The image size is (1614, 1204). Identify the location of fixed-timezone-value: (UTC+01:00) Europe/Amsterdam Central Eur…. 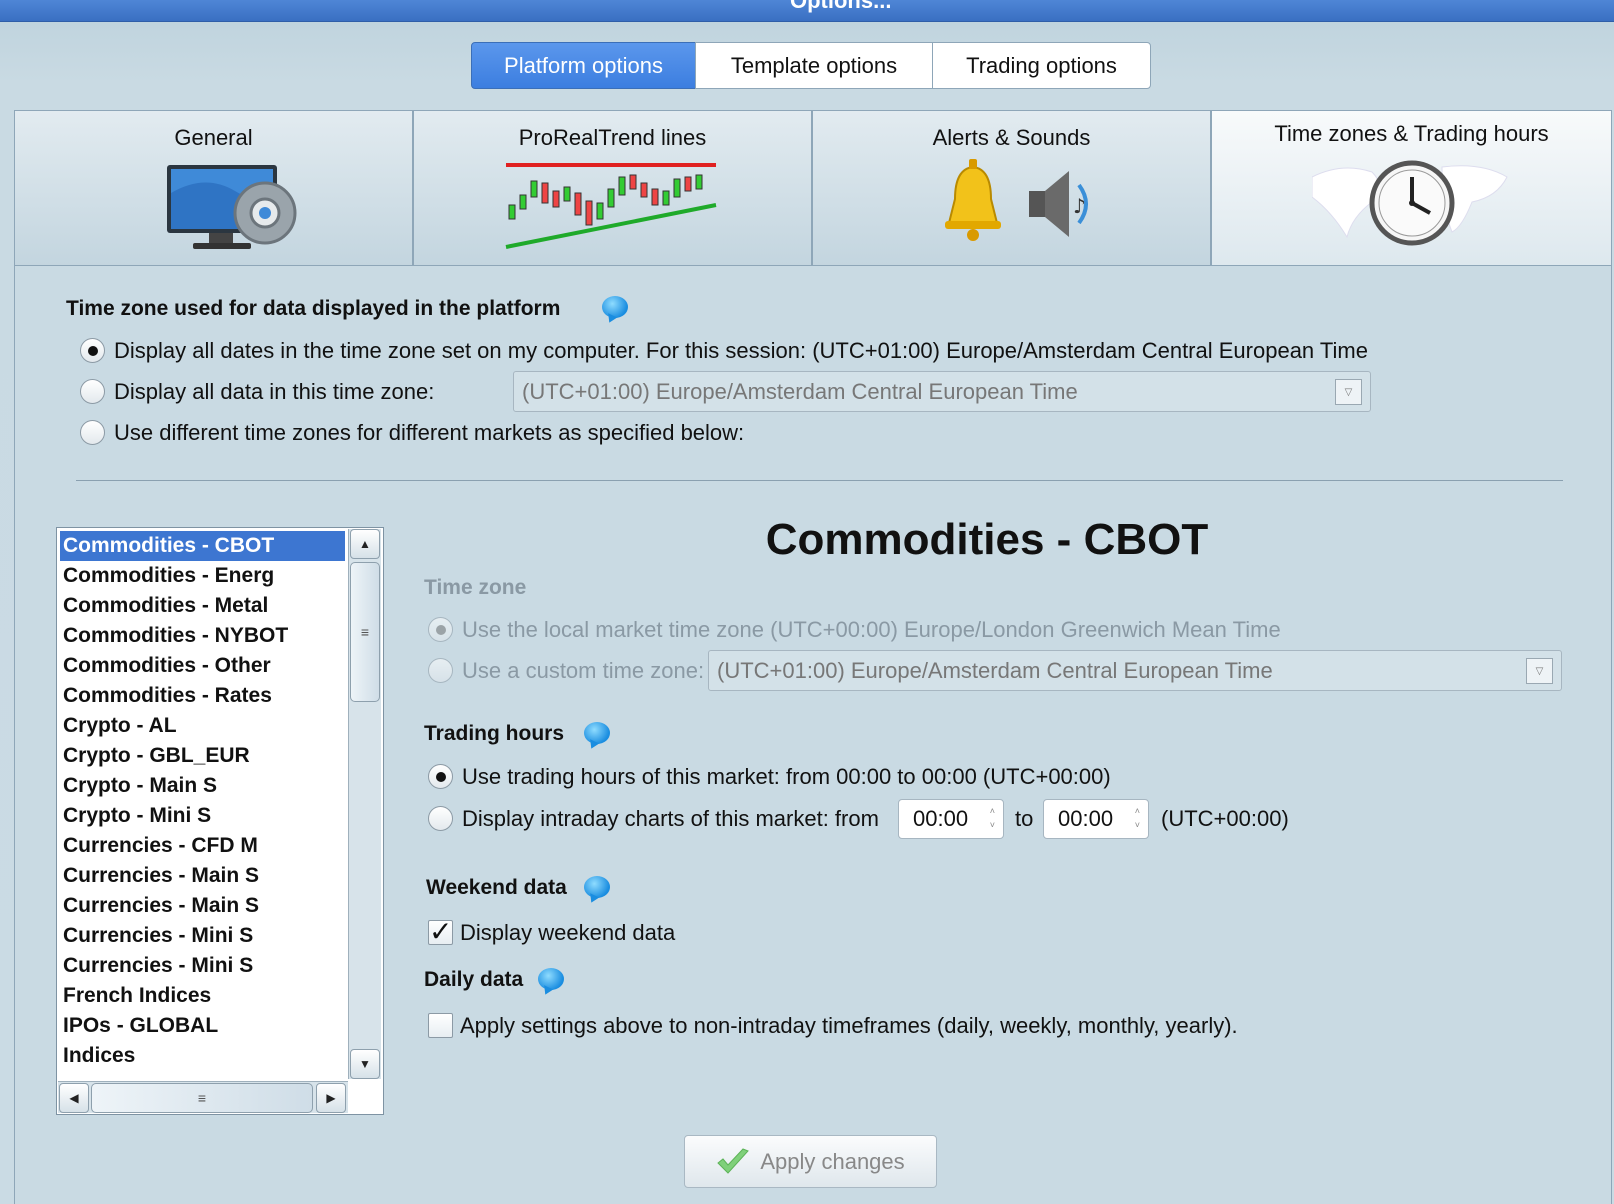
(800, 391).